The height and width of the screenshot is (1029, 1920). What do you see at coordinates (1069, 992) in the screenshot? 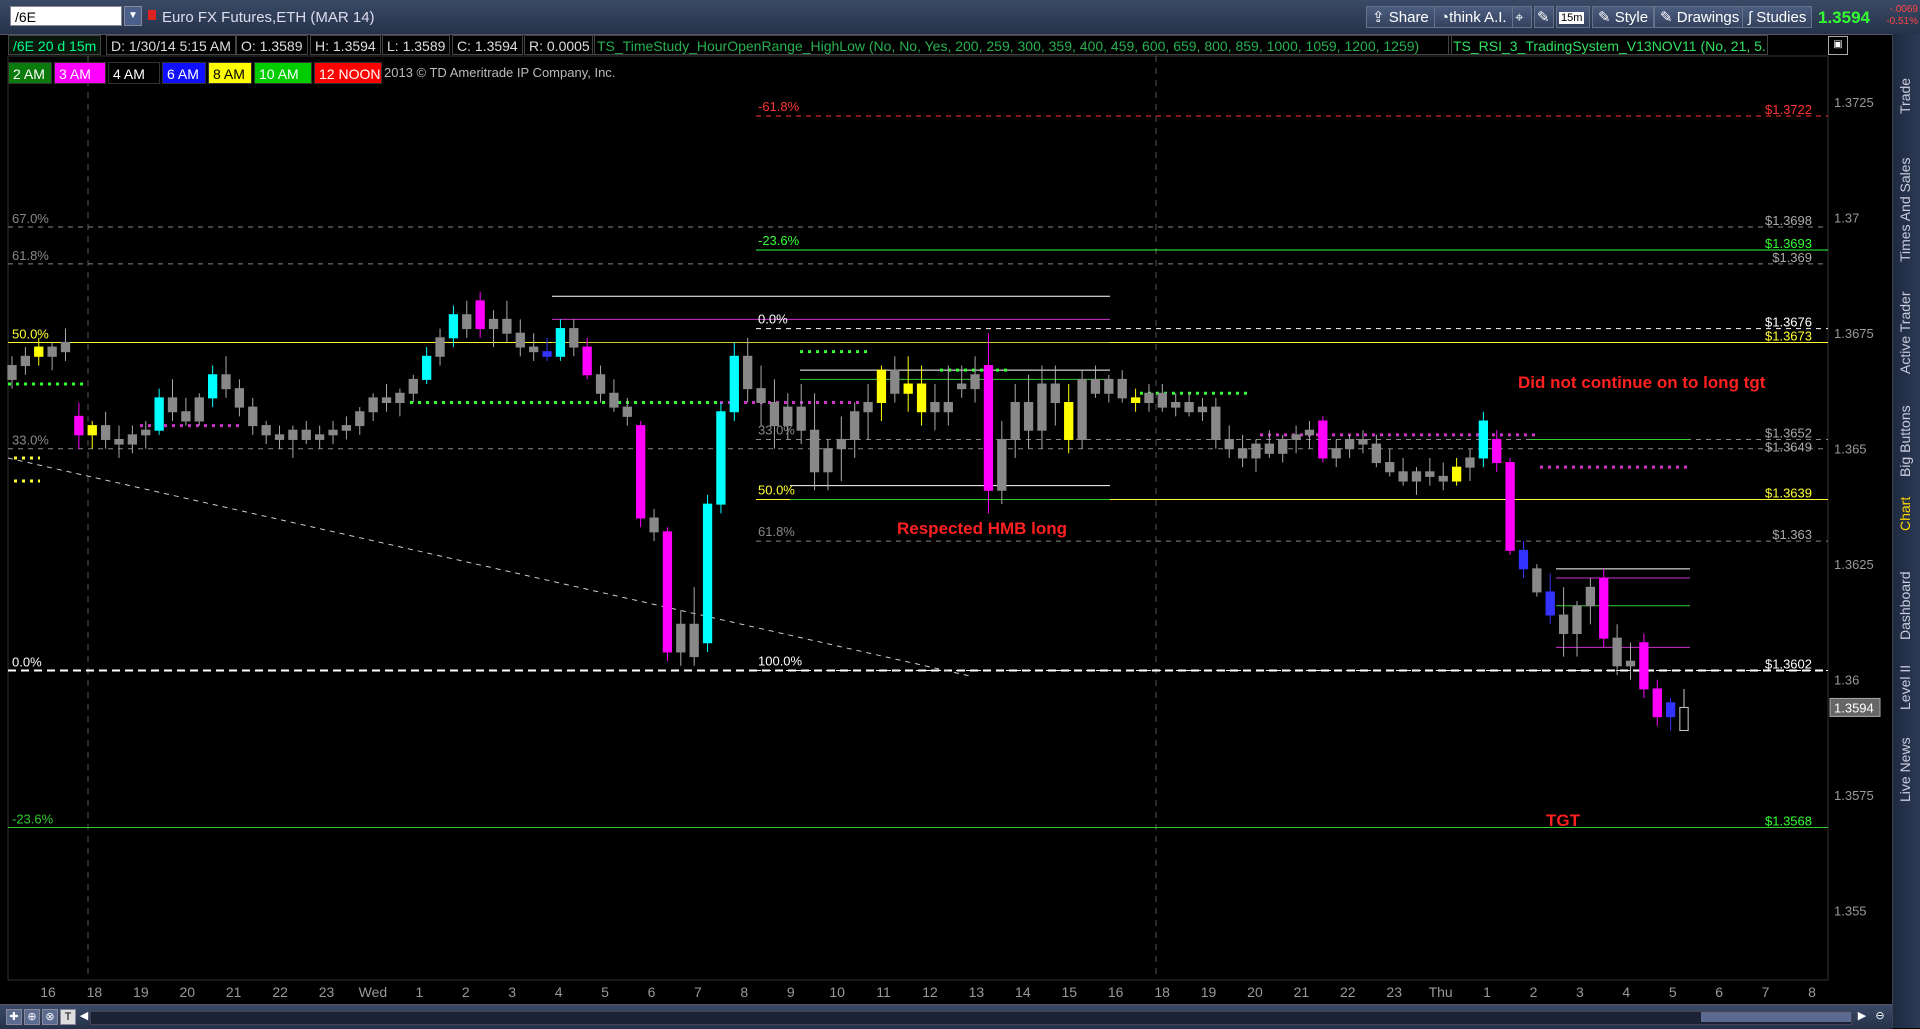
I see `x-tick-label: 15` at bounding box center [1069, 992].